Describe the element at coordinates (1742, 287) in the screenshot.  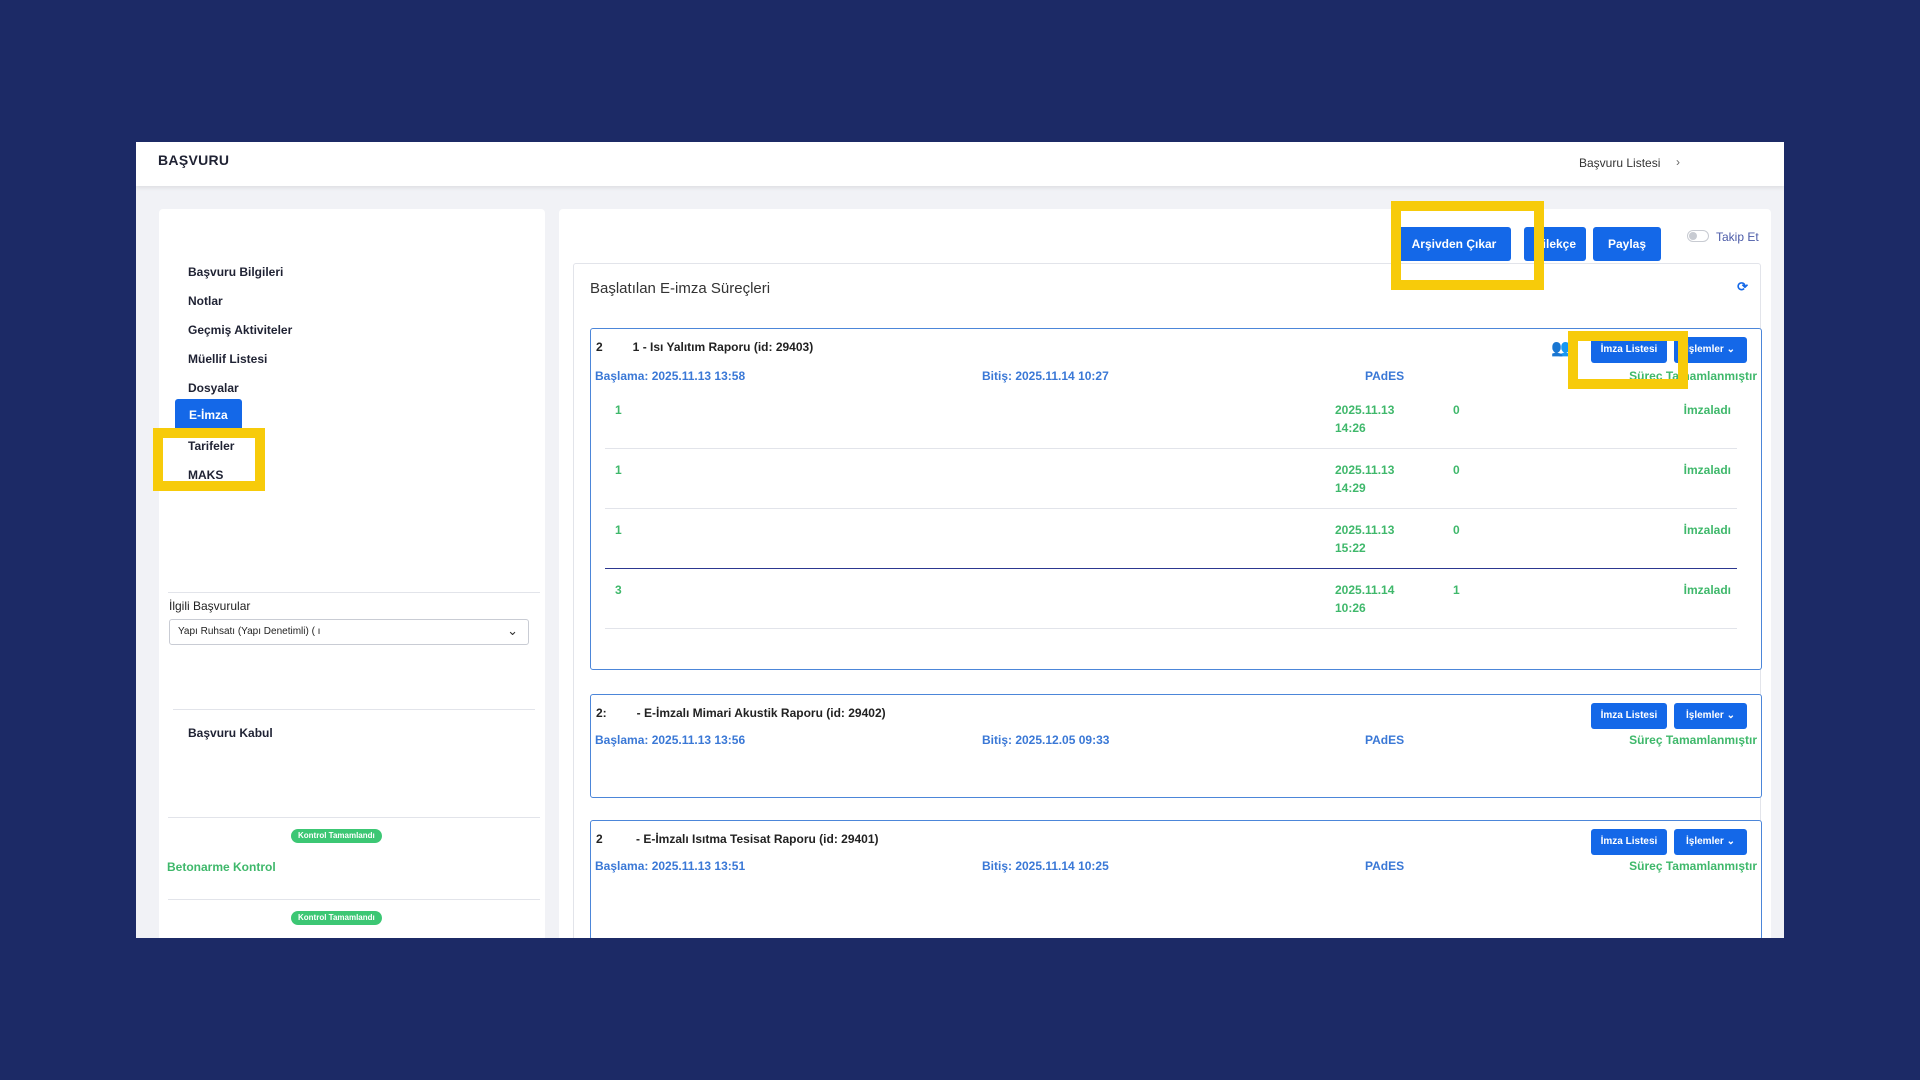
I see `refresh-icon: ⟳` at that location.